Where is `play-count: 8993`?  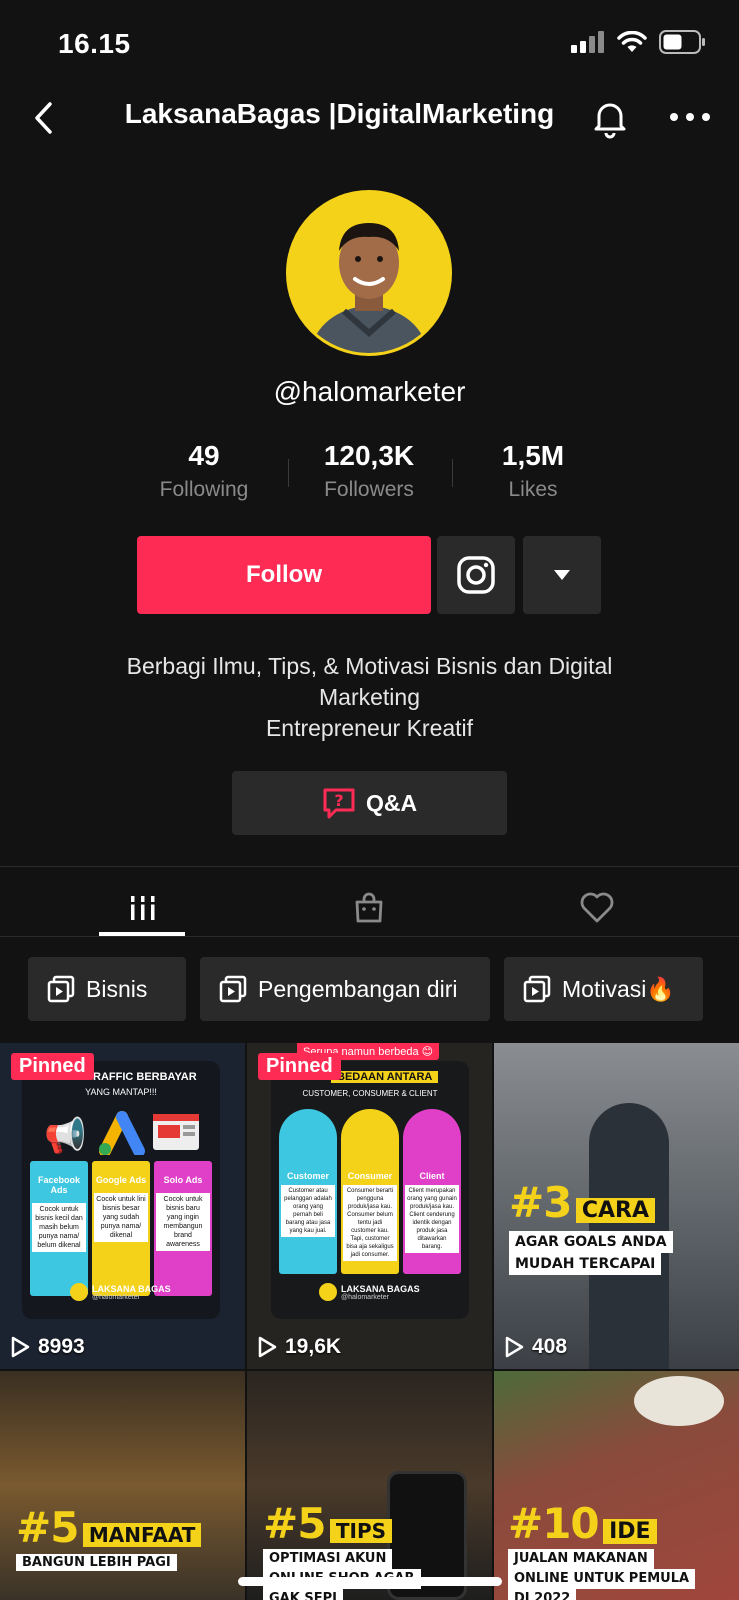 play-count: 8993 is located at coordinates (47, 1347).